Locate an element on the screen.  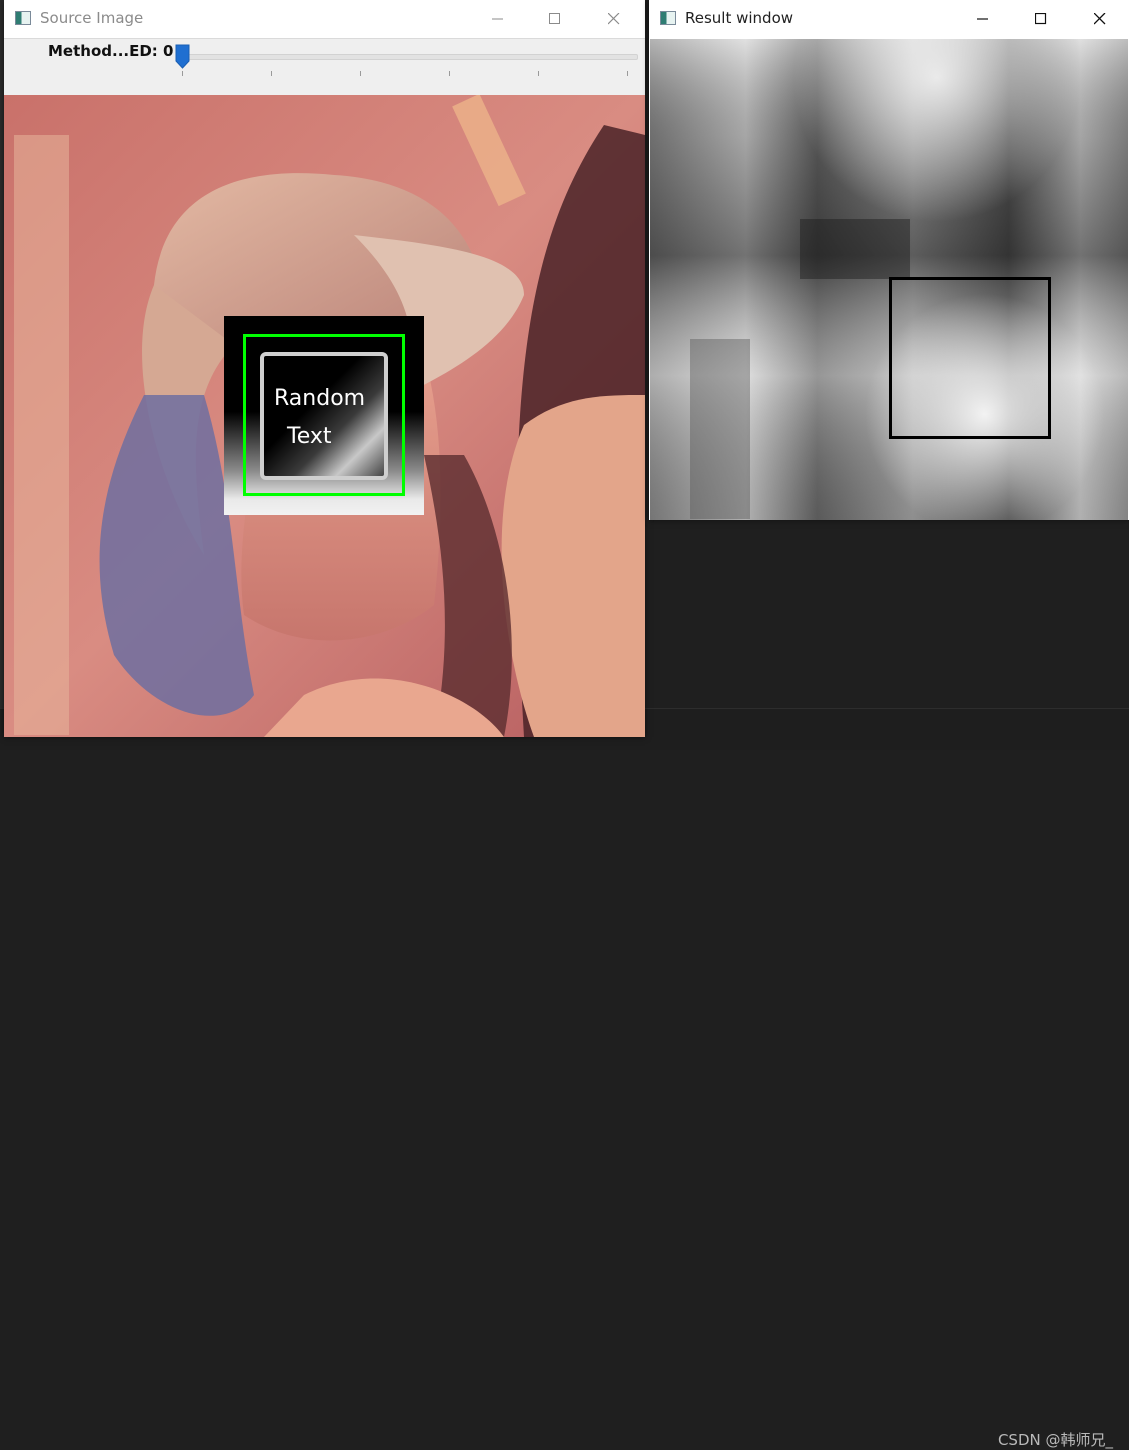
match-rectangle-black is located at coordinates (970, 358).